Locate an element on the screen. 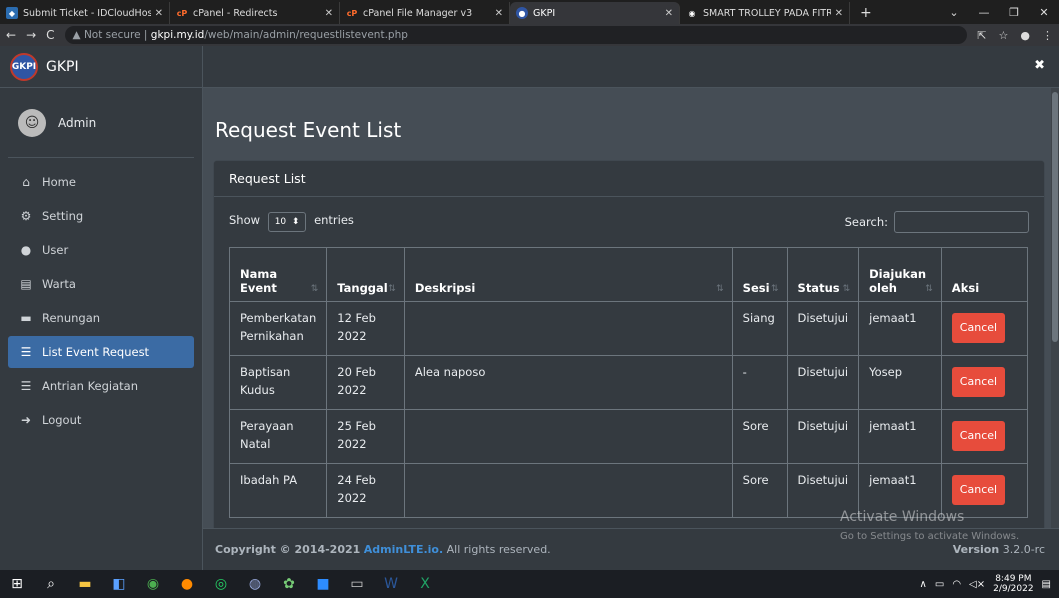  brand-name: GKPI is located at coordinates (62, 66).